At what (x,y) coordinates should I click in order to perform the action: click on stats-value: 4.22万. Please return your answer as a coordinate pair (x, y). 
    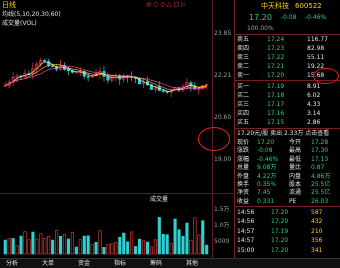
    Looking at the image, I should click on (267, 176).